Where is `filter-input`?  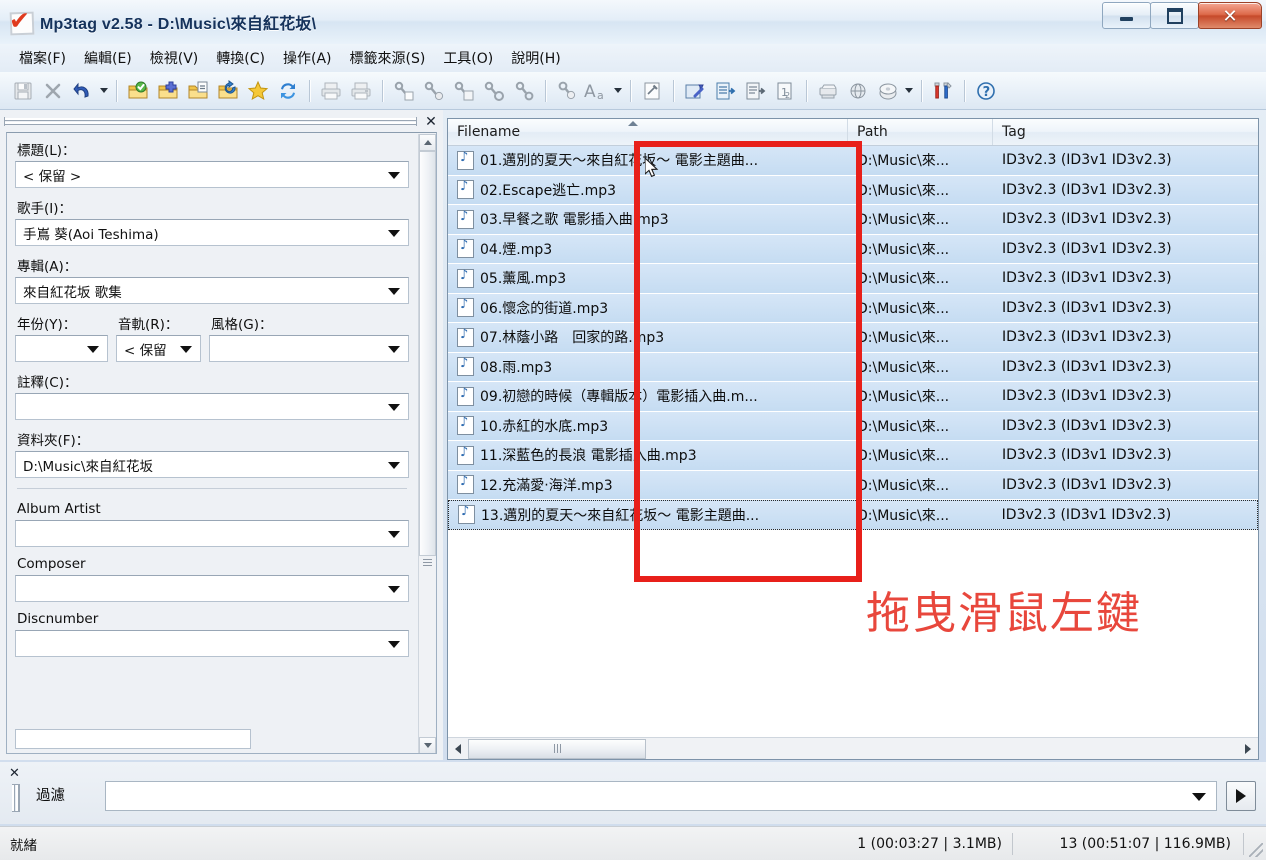
filter-input is located at coordinates (661, 796).